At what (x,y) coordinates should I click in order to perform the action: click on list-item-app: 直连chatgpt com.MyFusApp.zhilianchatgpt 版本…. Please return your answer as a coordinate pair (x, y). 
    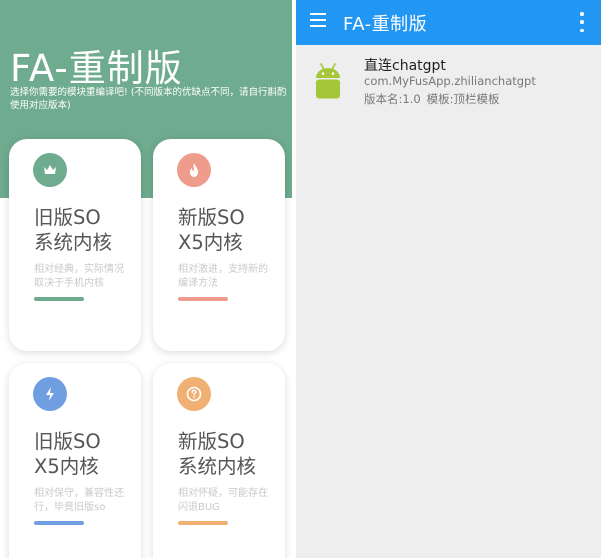
    Looking at the image, I should click on (448, 81).